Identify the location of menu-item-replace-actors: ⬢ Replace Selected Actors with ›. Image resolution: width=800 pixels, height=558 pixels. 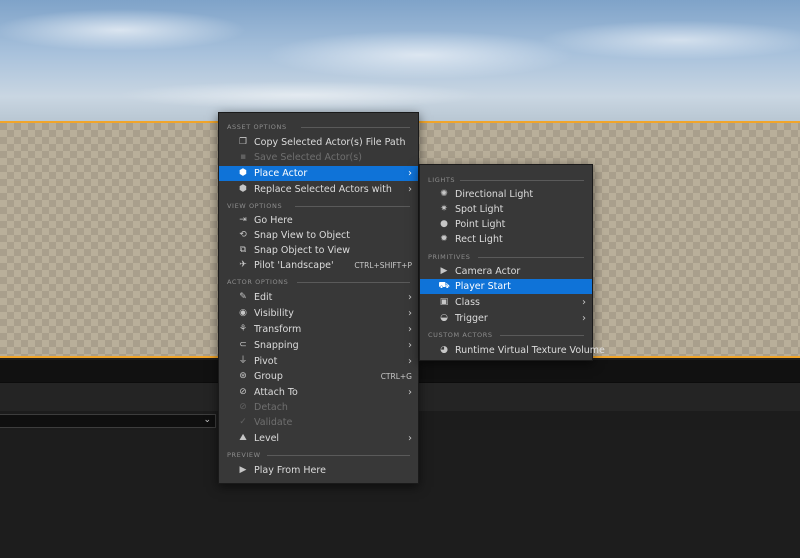
(318, 189).